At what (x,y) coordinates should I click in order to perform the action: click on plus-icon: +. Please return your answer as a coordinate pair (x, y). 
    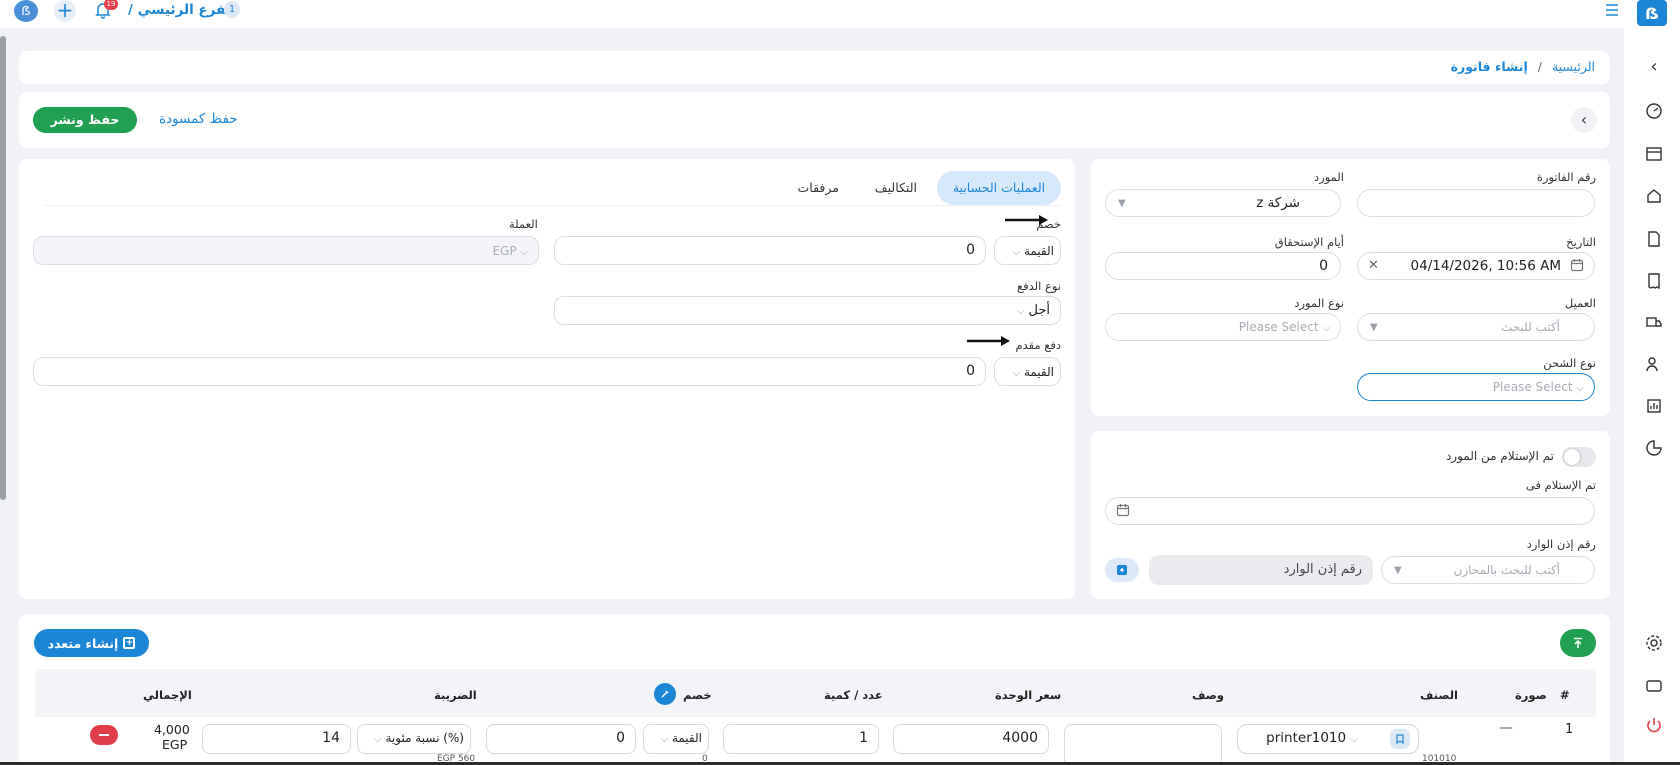
    Looking at the image, I should click on (65, 11).